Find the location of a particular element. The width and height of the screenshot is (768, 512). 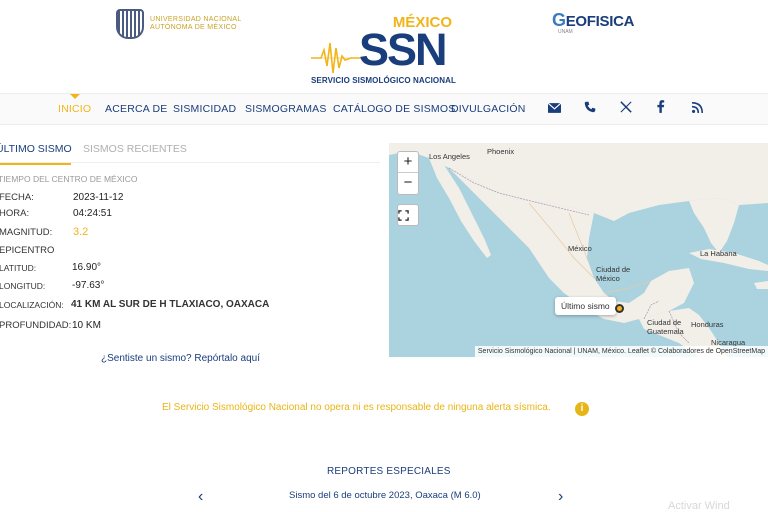

unam-seal-icon is located at coordinates (130, 24).